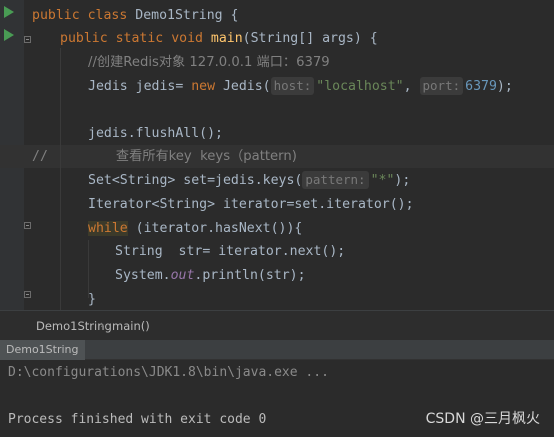 The width and height of the screenshot is (554, 437). Describe the element at coordinates (335, 180) in the screenshot. I see `param-hint: pattern:` at that location.